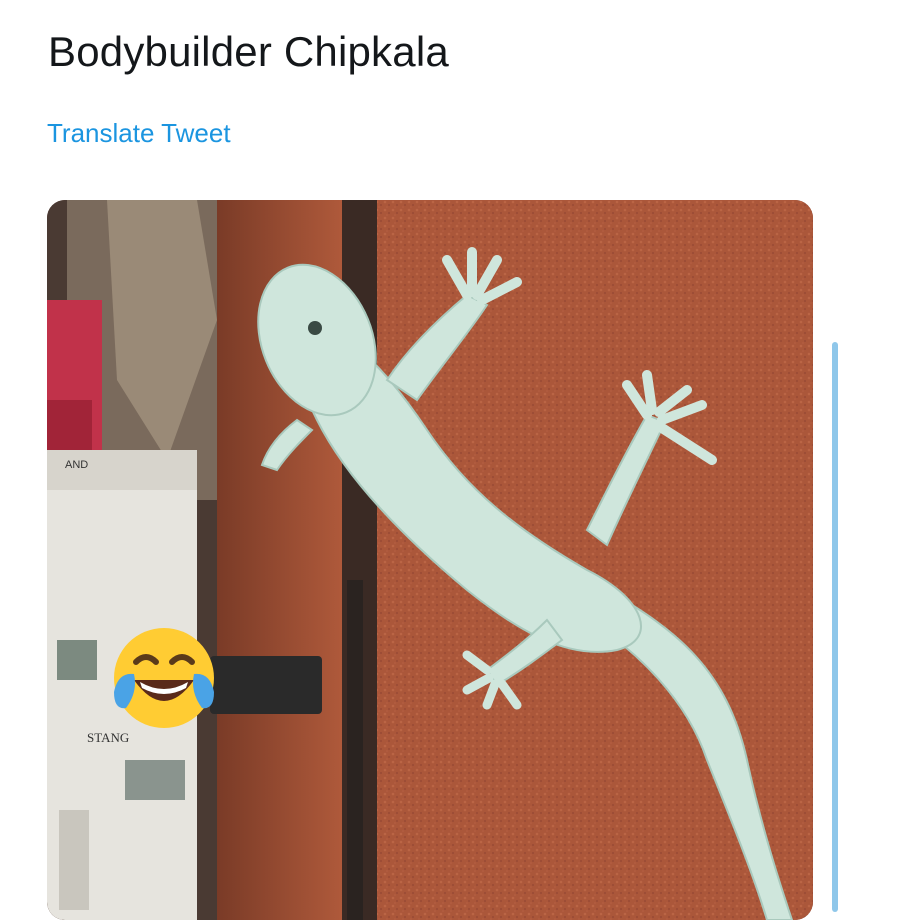 This screenshot has height=920, width=900. Describe the element at coordinates (248, 51) in the screenshot. I see `tweet-text: Bodybuilder Chipkala` at that location.